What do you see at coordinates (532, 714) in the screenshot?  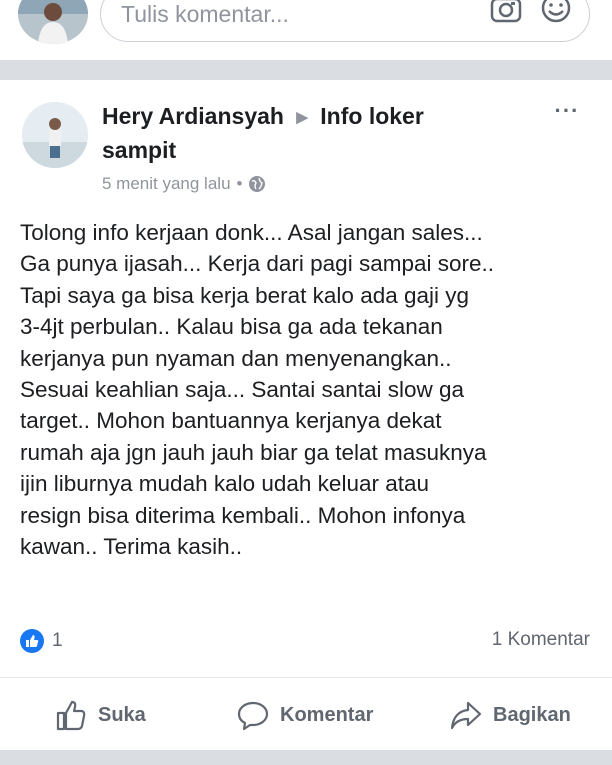 I see `share-button-label: Bagikan` at bounding box center [532, 714].